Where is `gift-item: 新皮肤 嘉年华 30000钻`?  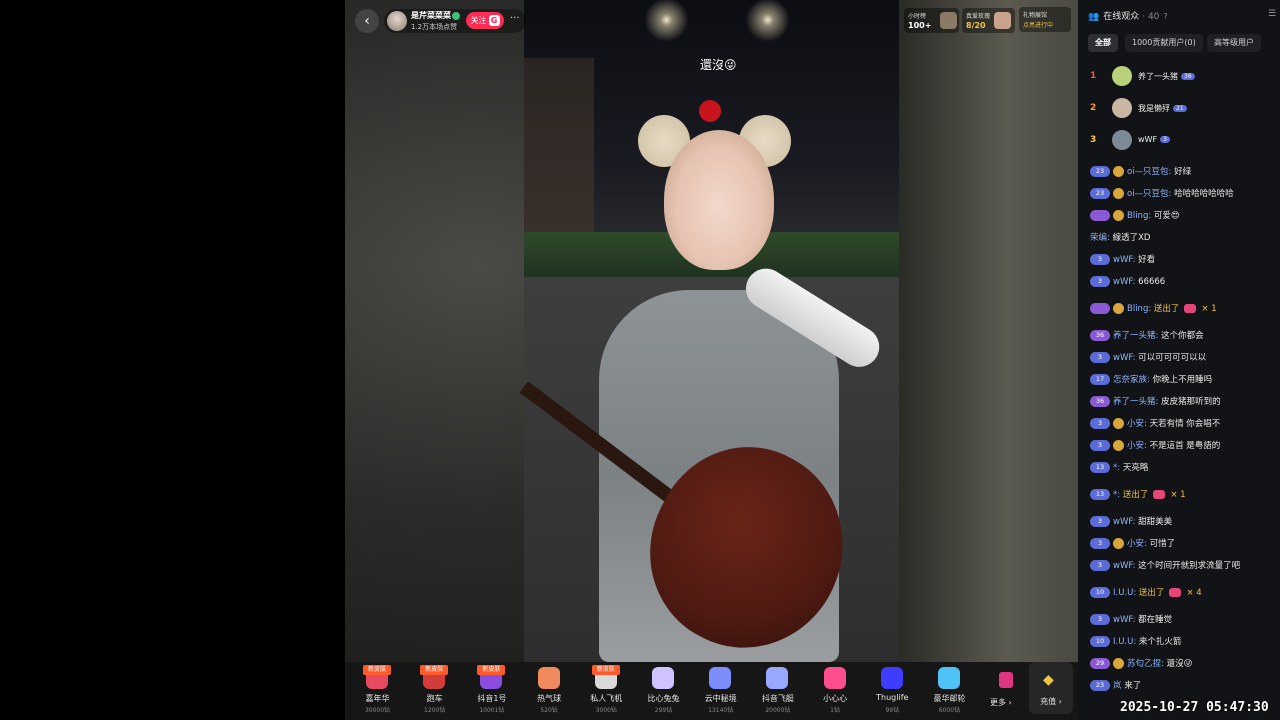 gift-item: 新皮肤 嘉年华 30000钻 is located at coordinates (377, 691).